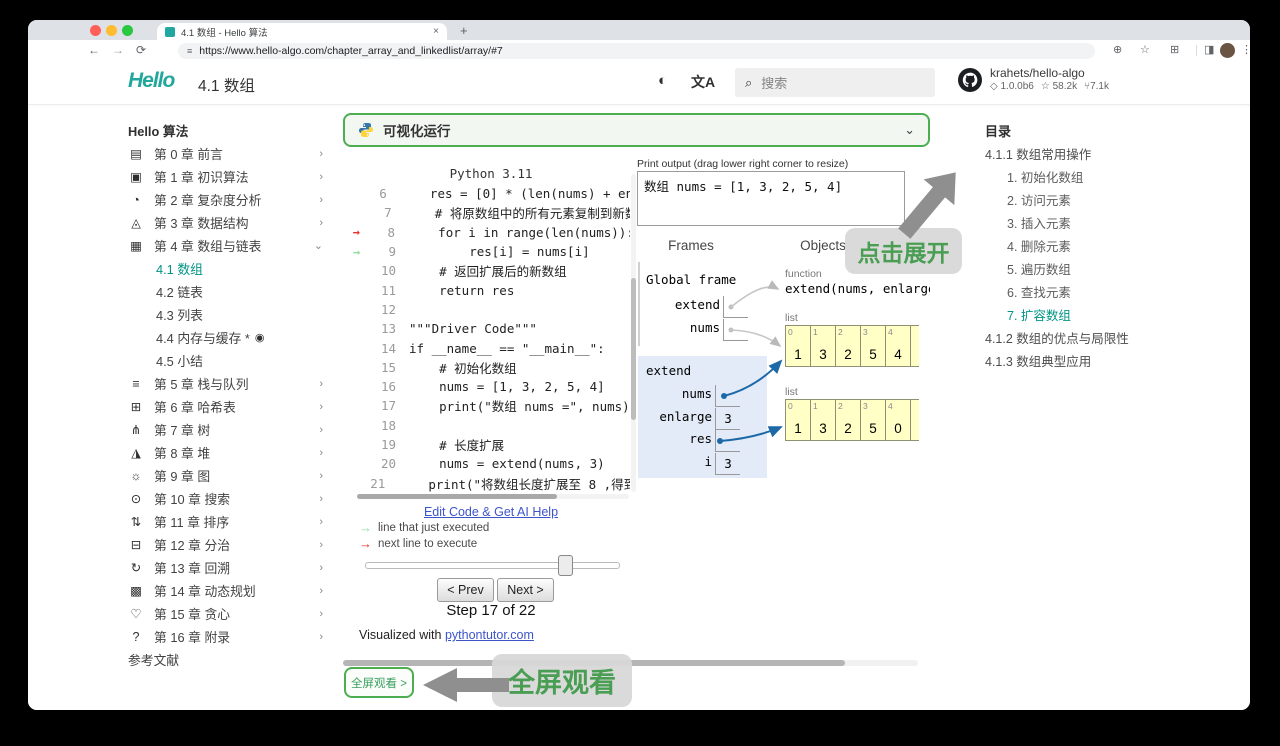 The height and width of the screenshot is (746, 1280). Describe the element at coordinates (525, 590) in the screenshot. I see `next-button: Next >` at that location.